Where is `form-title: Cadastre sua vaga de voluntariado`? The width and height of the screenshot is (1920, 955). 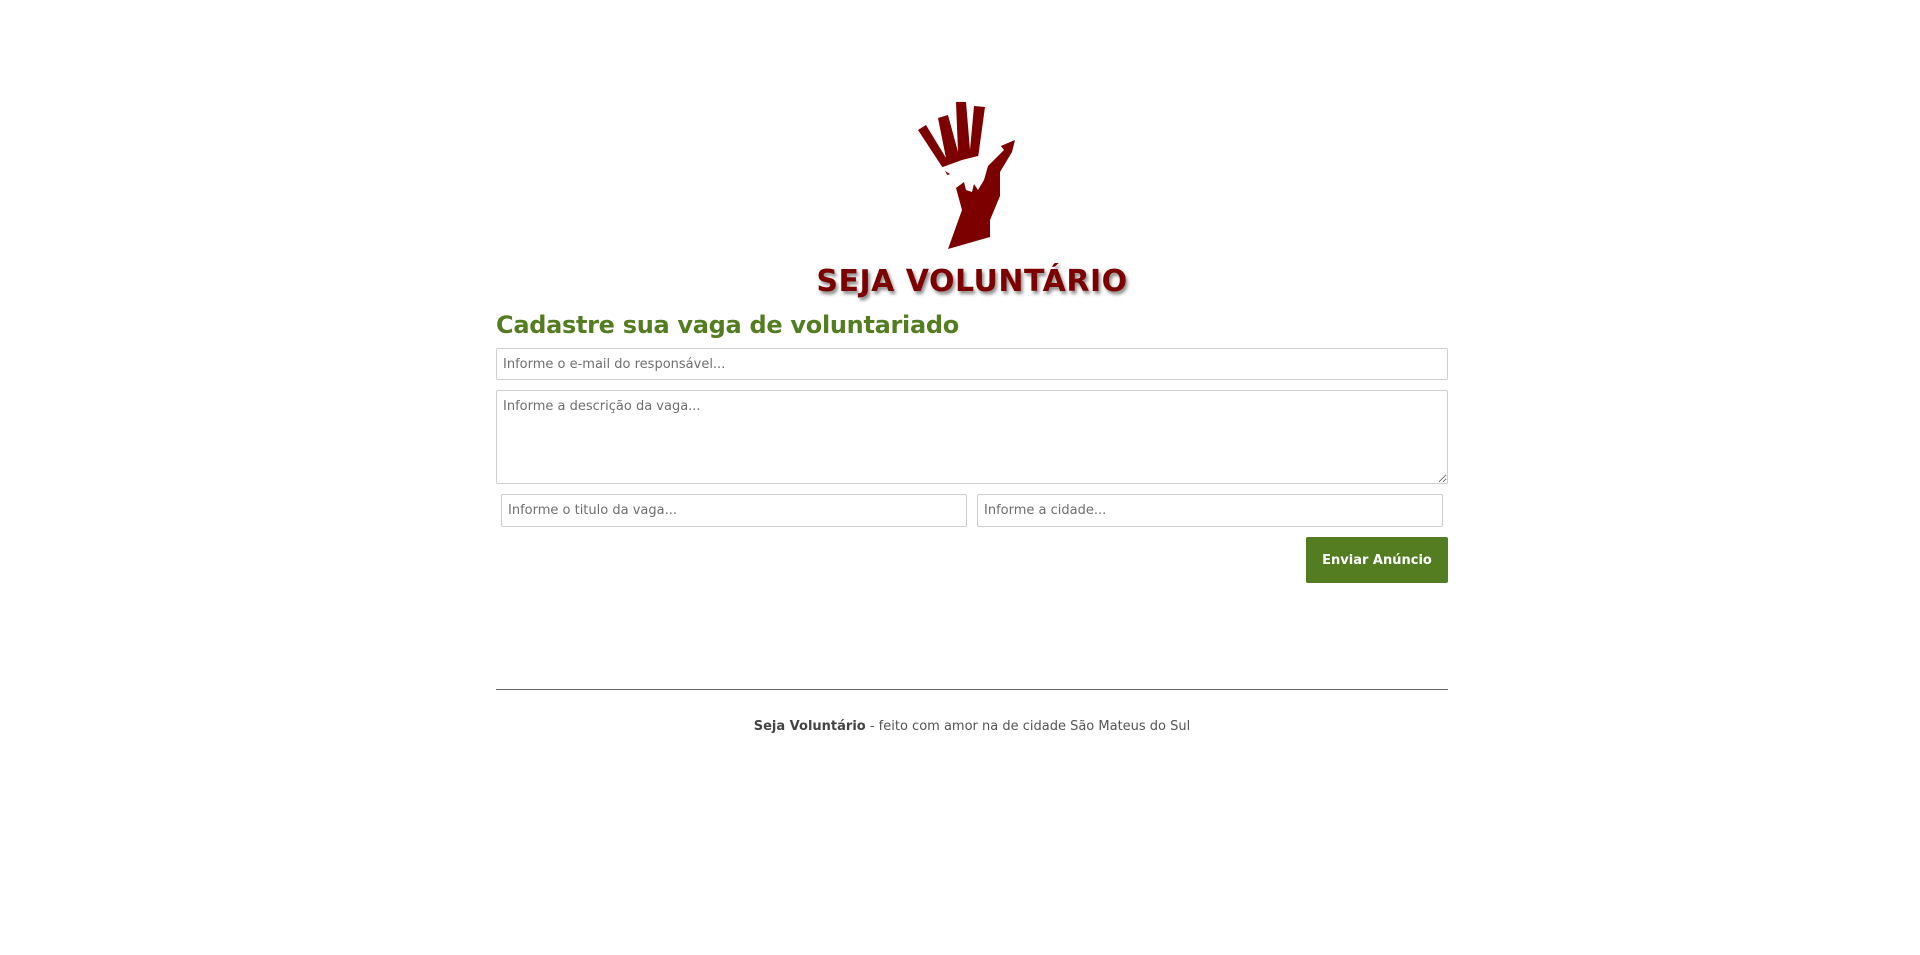 form-title: Cadastre sua vaga de voluntariado is located at coordinates (727, 325).